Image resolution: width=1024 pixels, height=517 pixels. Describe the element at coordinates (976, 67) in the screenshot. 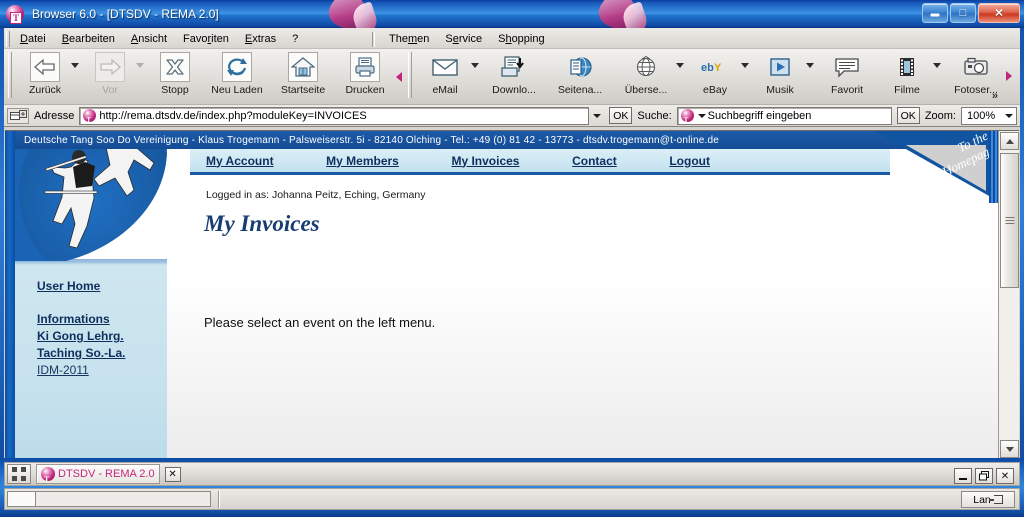

I see `camera-icon` at that location.